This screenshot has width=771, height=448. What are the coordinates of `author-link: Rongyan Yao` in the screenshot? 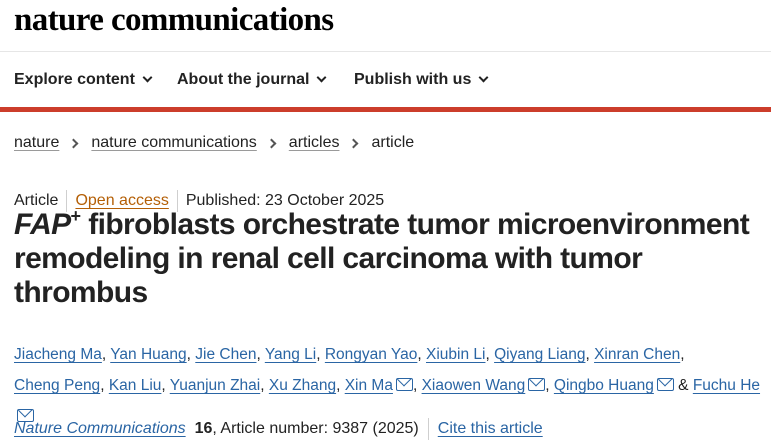 It's located at (371, 354).